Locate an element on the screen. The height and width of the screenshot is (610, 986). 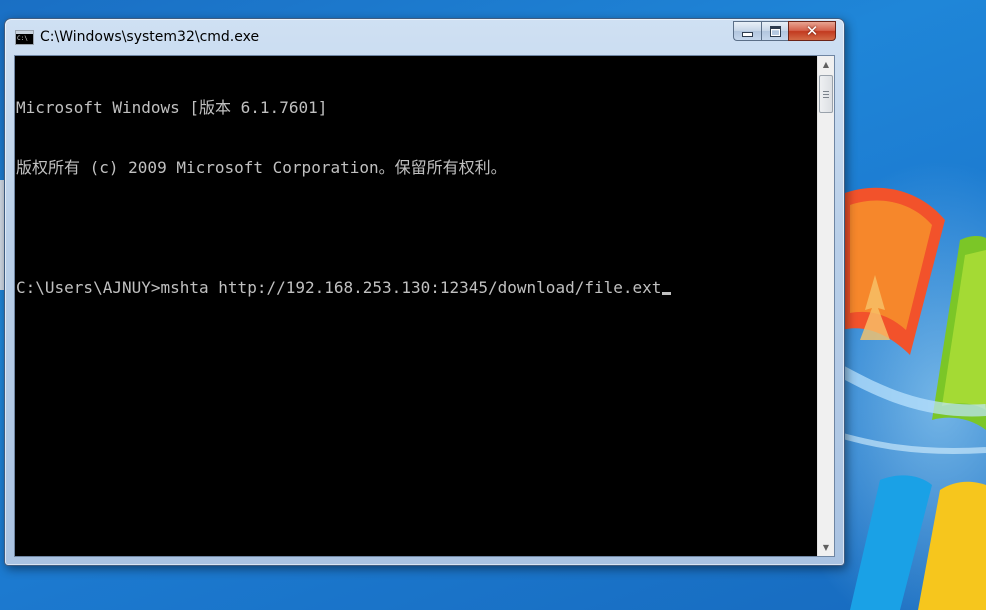
maximize-button is located at coordinates (774, 31).